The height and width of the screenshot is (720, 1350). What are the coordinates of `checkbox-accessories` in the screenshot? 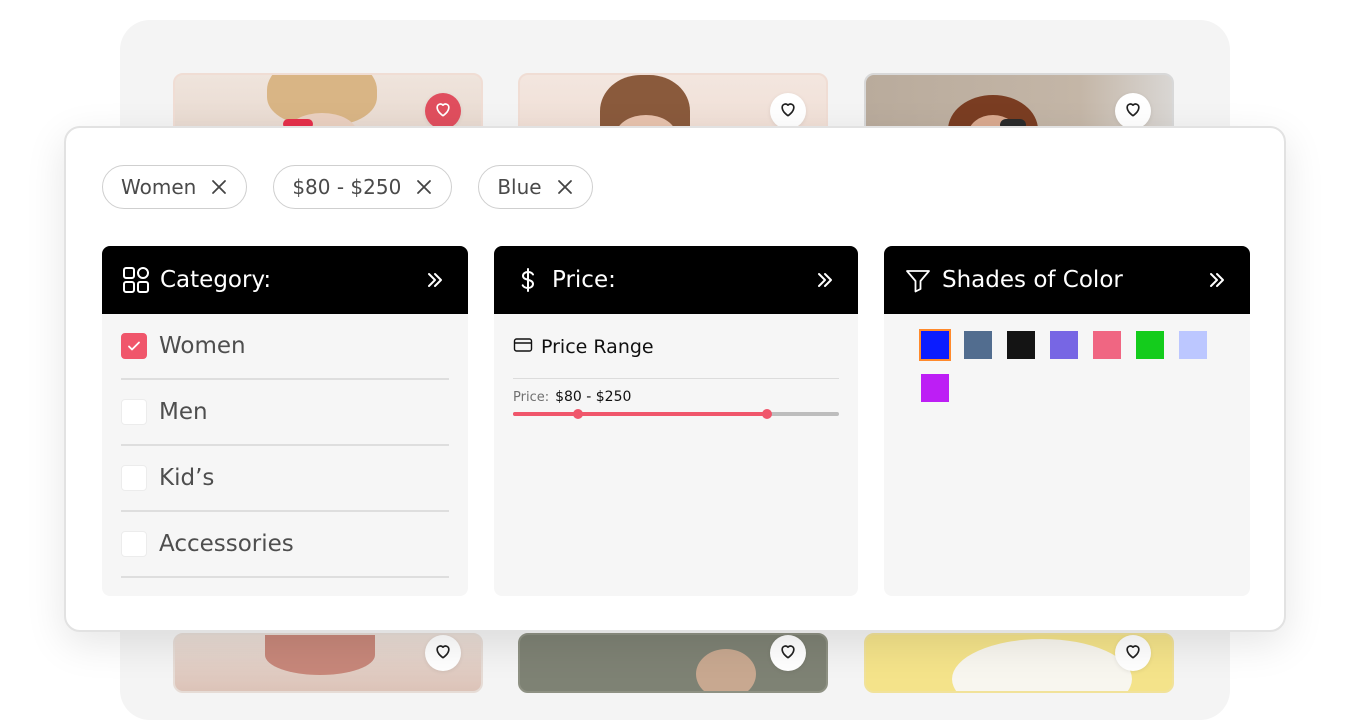 It's located at (134, 544).